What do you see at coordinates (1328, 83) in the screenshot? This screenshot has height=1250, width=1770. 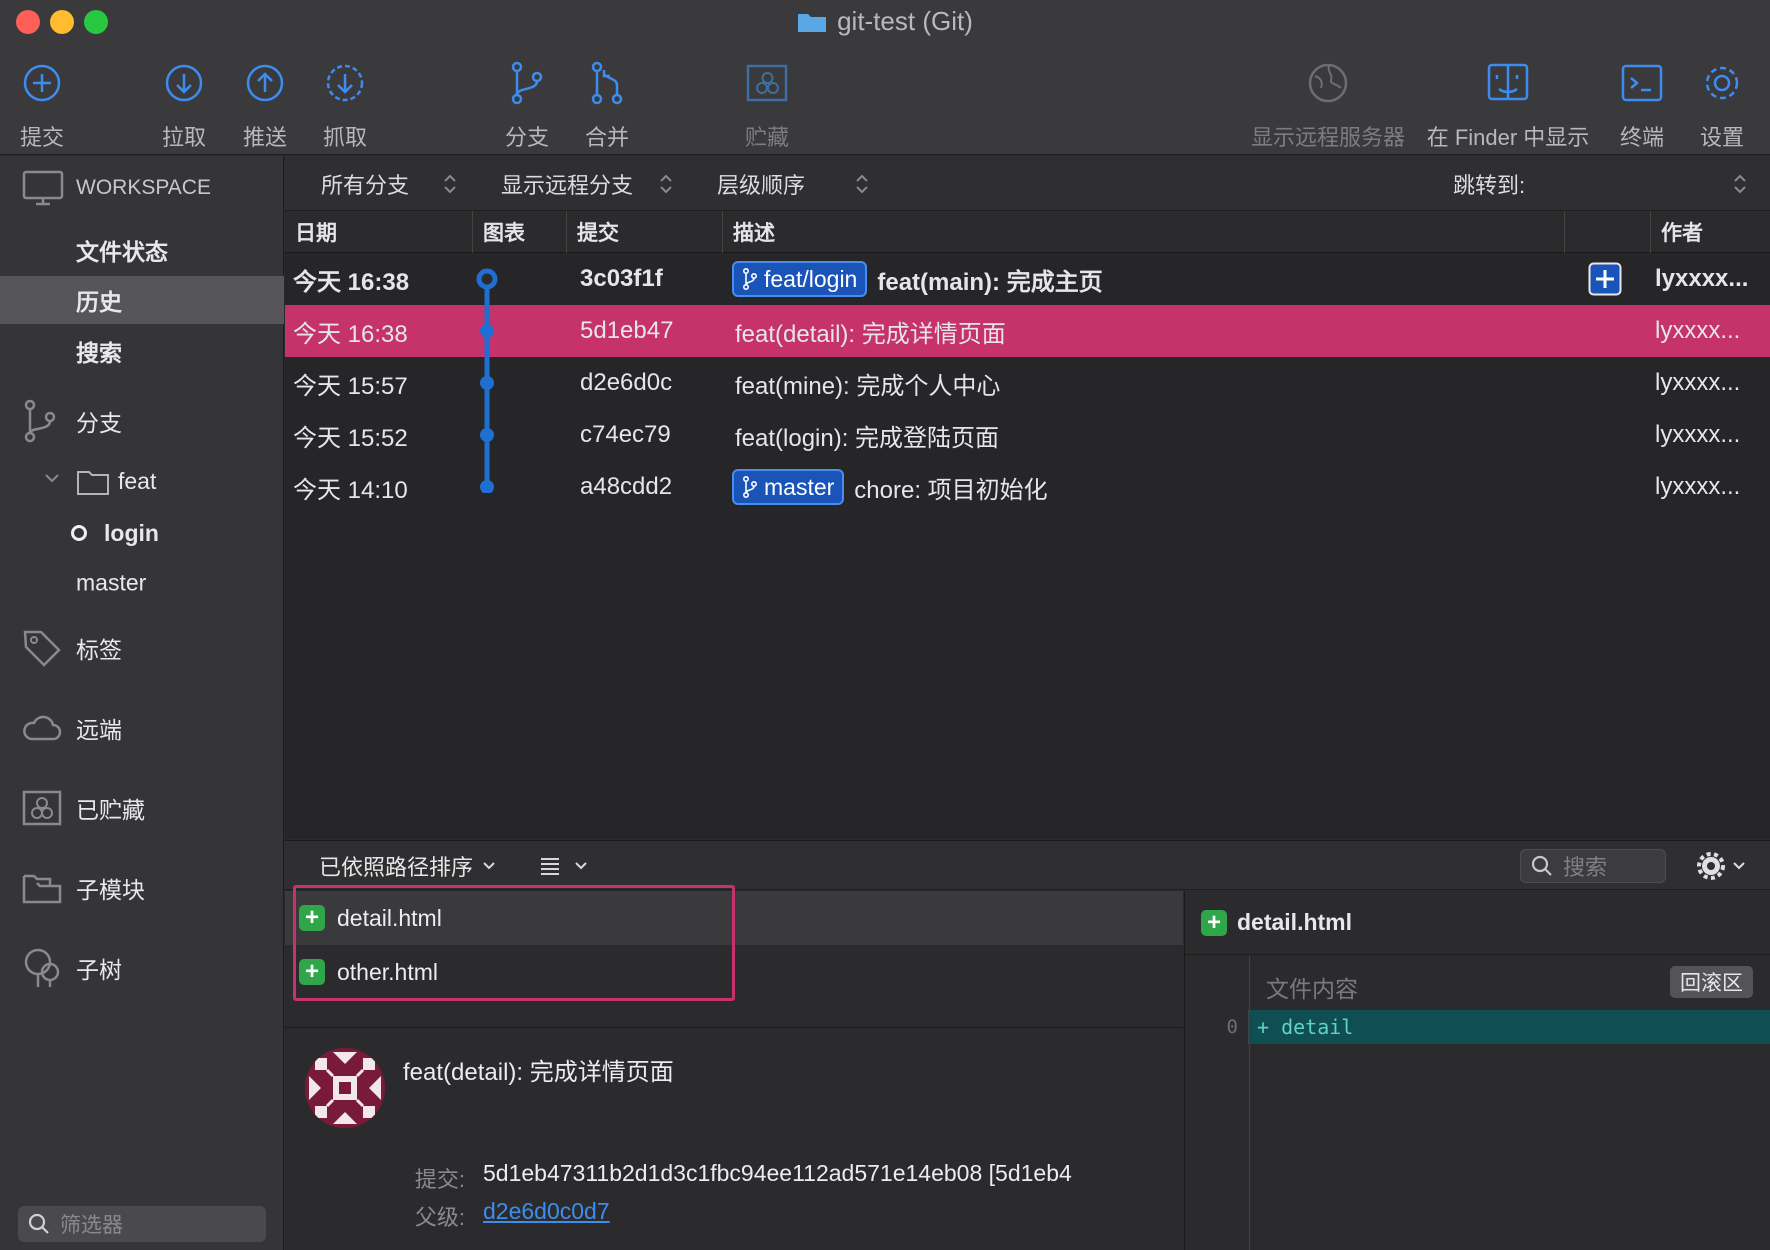 I see `globe-icon` at bounding box center [1328, 83].